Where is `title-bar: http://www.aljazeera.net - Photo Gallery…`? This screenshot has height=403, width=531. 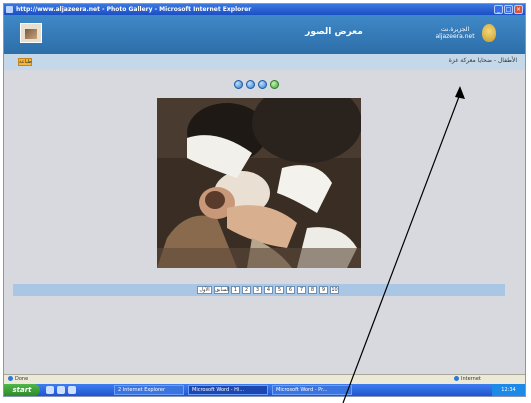 title-bar: http://www.aljazeera.net - Photo Gallery… is located at coordinates (264, 9).